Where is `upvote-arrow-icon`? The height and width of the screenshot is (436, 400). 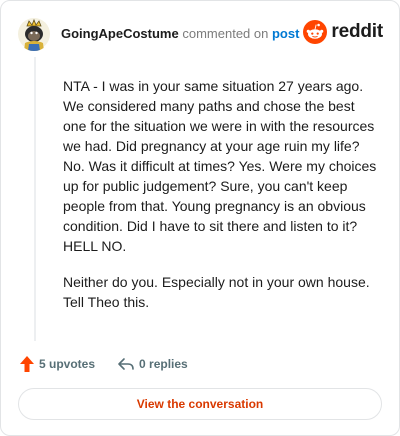 upvote-arrow-icon is located at coordinates (27, 364).